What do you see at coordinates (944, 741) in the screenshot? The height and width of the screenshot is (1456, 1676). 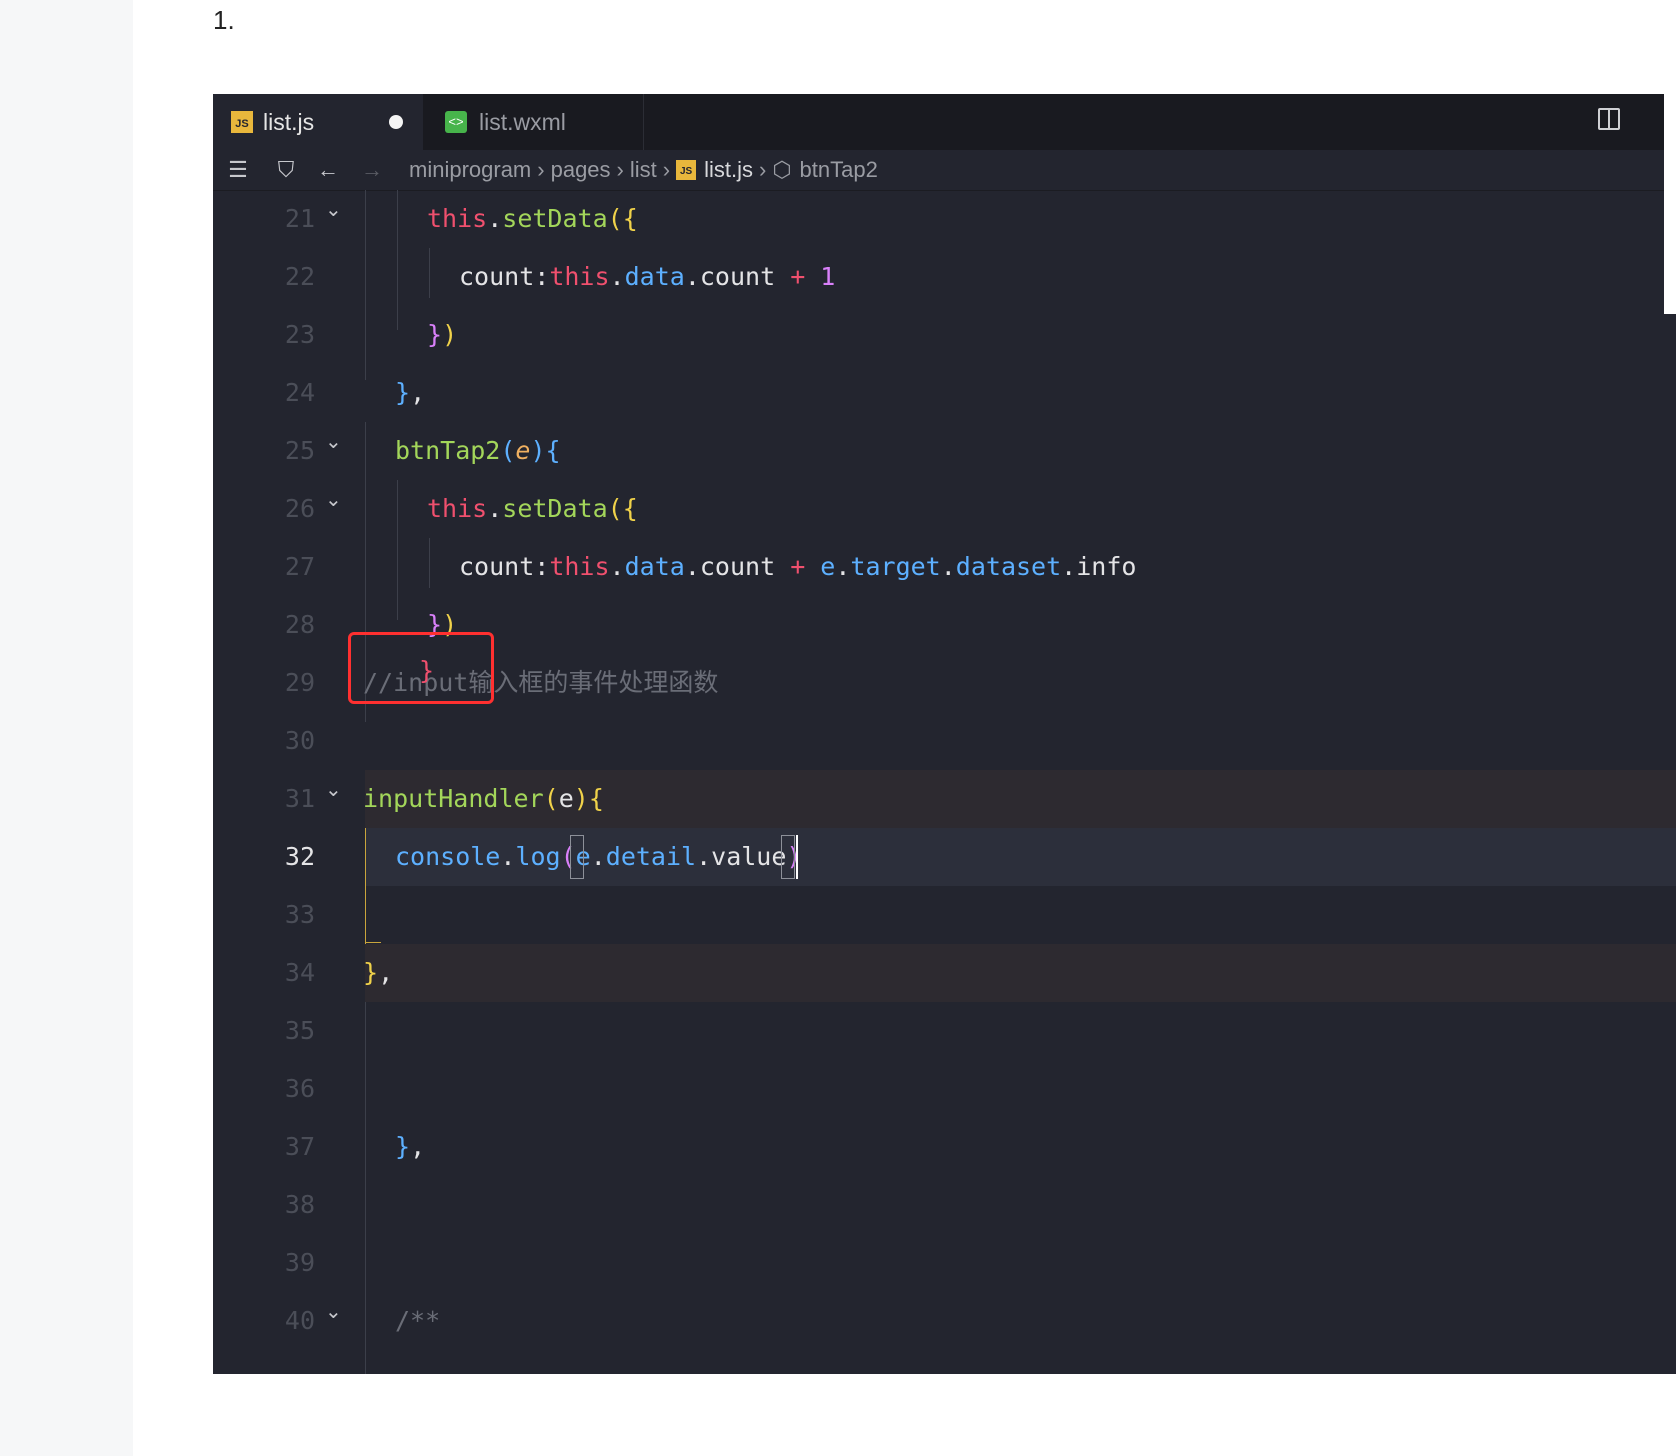 I see `code-line: 30` at bounding box center [944, 741].